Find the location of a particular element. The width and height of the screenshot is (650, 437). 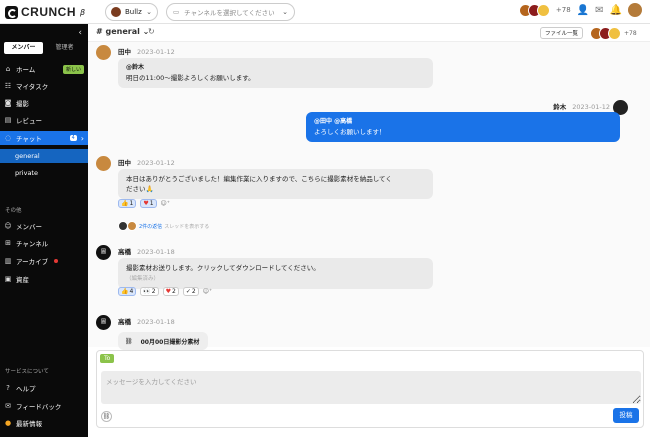

thread-replies: 2件の返信 スレッドを表示する is located at coordinates (163, 226).